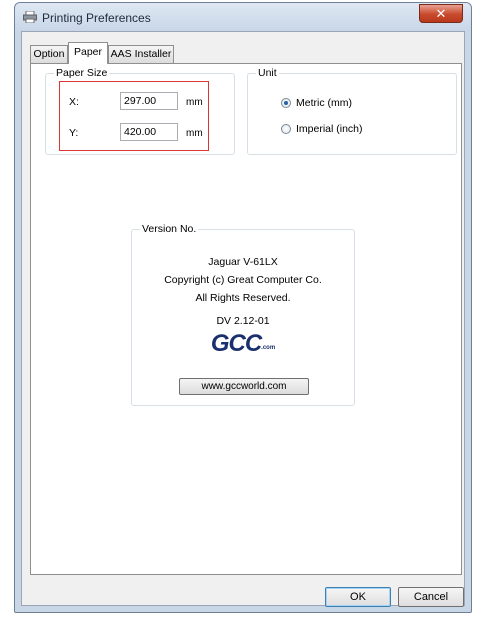 This screenshot has width=480, height=617. I want to click on title-bar: Printing Preferences ✕, so click(243, 17).